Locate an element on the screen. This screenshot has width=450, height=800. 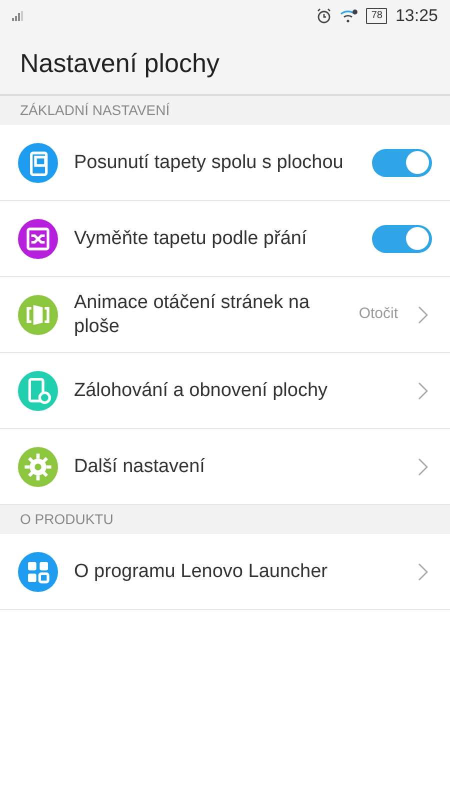
setting-label: Další nastavení is located at coordinates (140, 466).